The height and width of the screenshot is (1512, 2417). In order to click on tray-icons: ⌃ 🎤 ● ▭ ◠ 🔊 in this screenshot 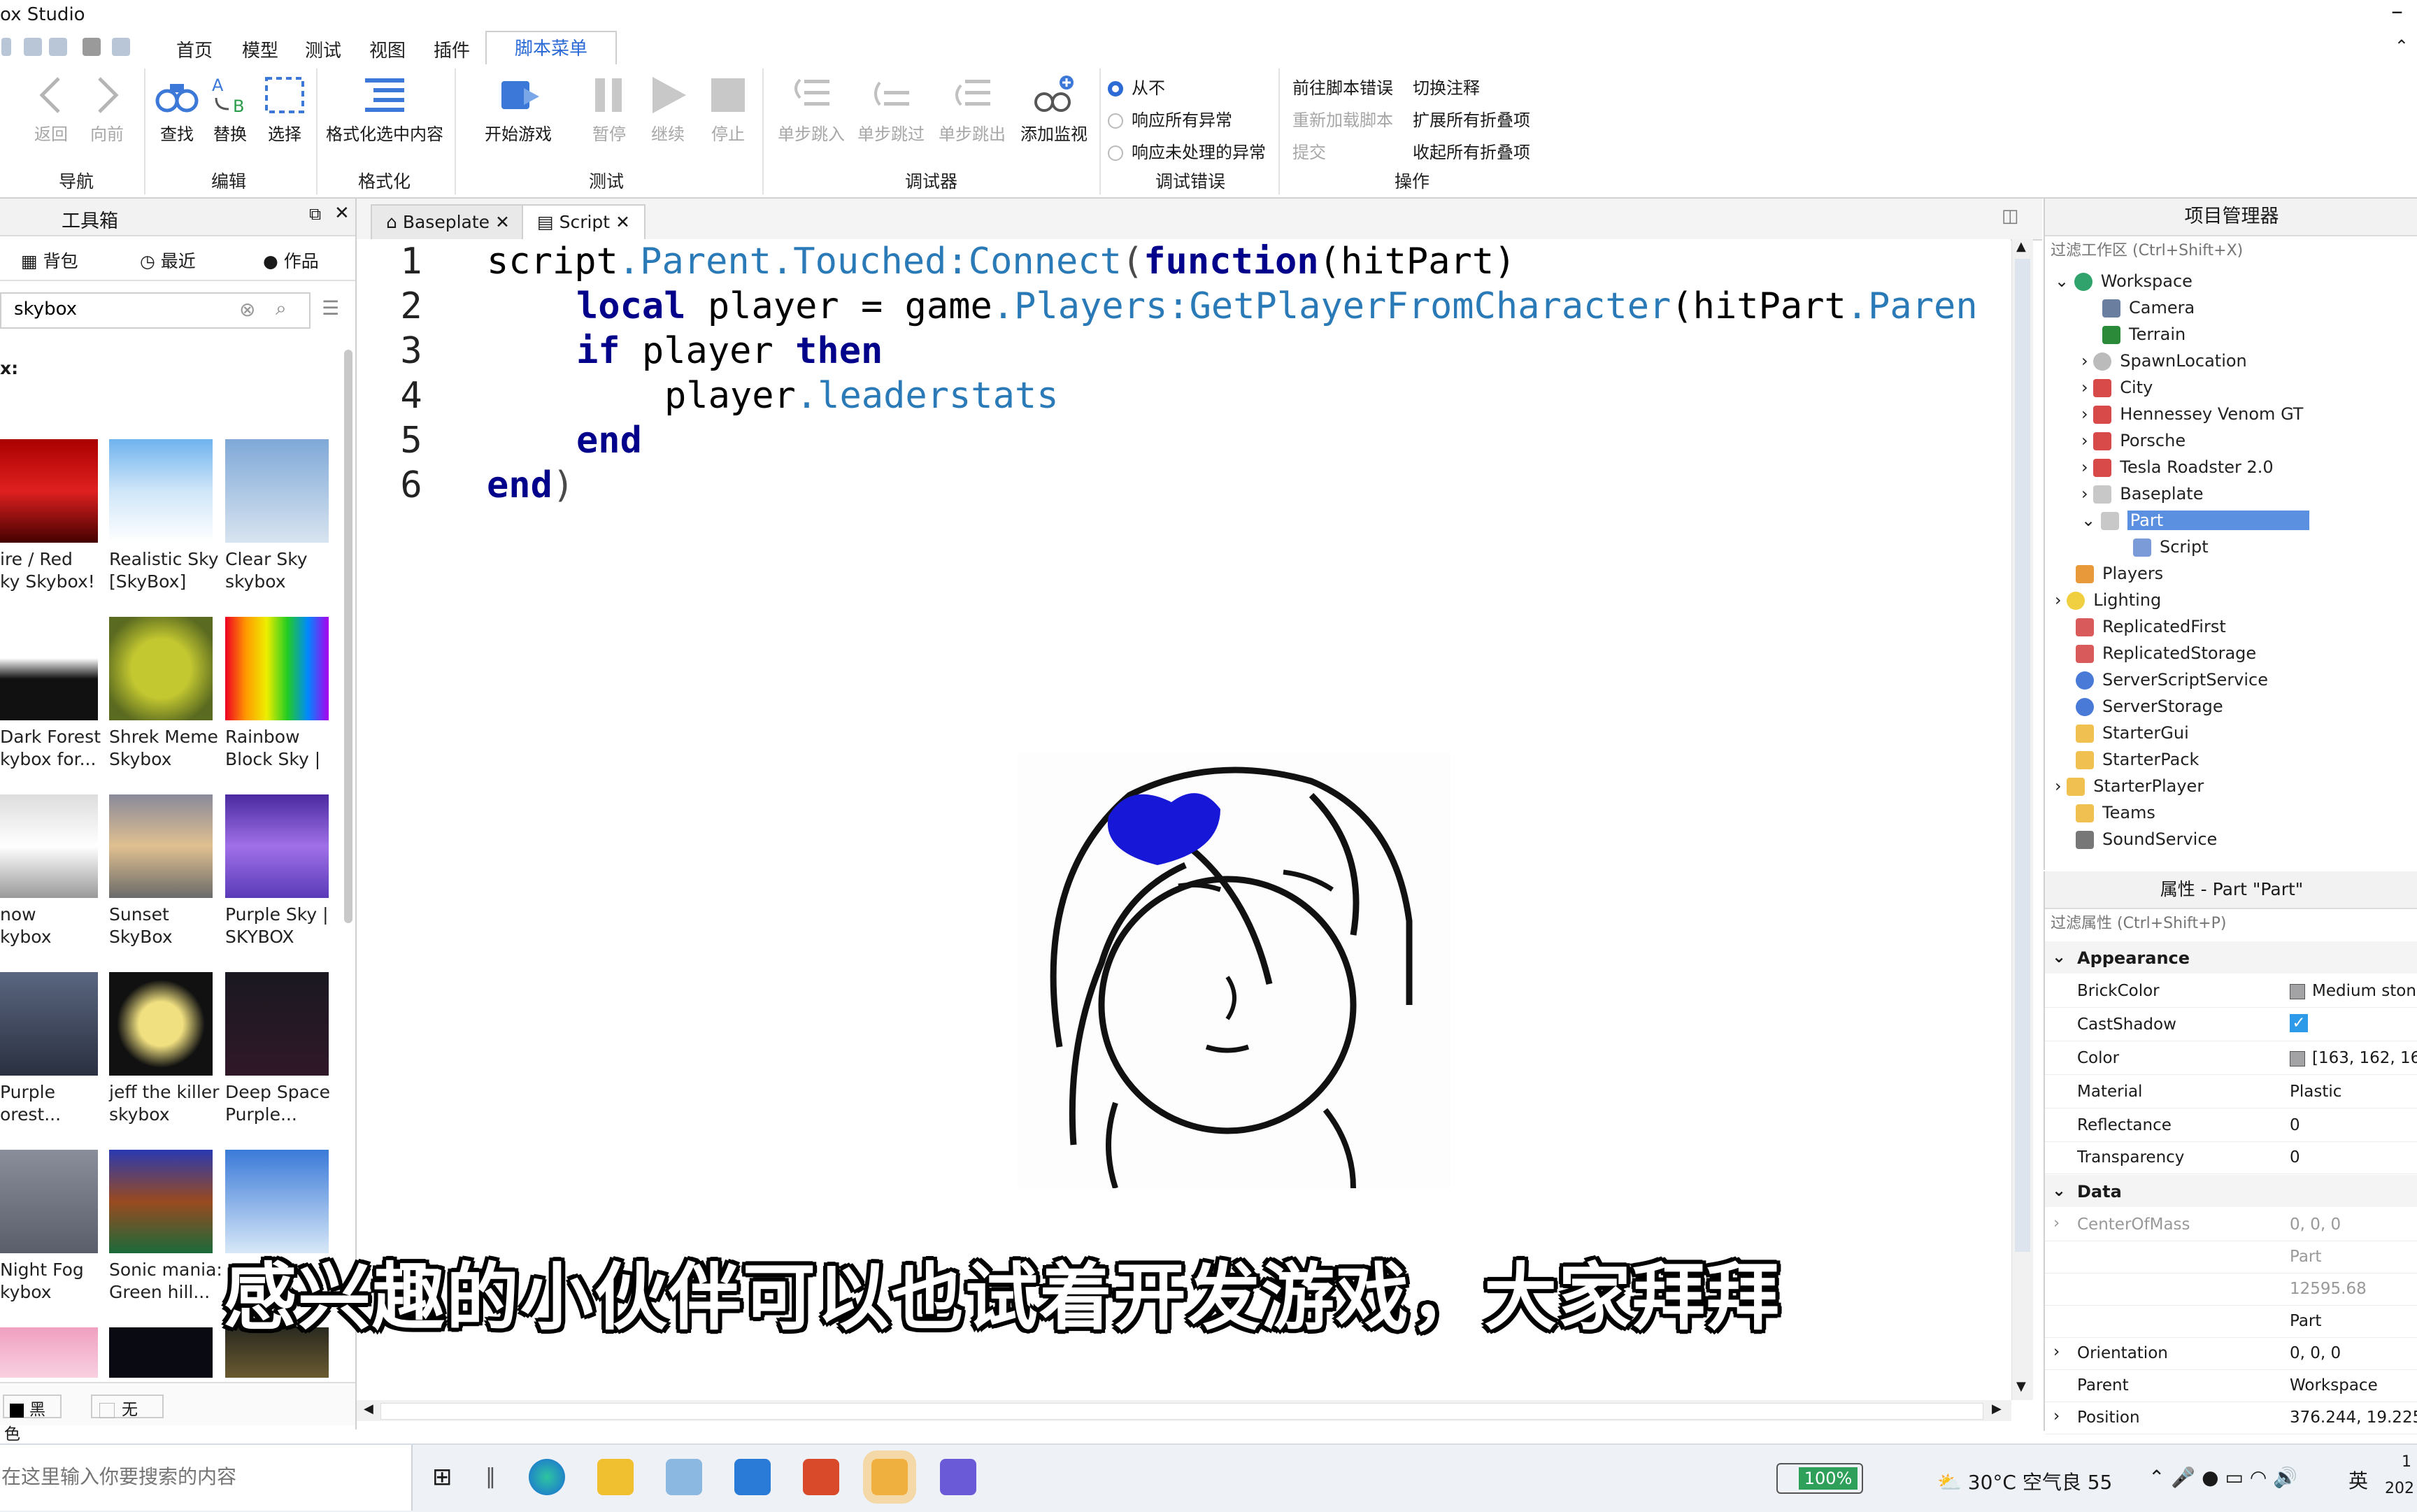, I will do `click(2222, 1477)`.